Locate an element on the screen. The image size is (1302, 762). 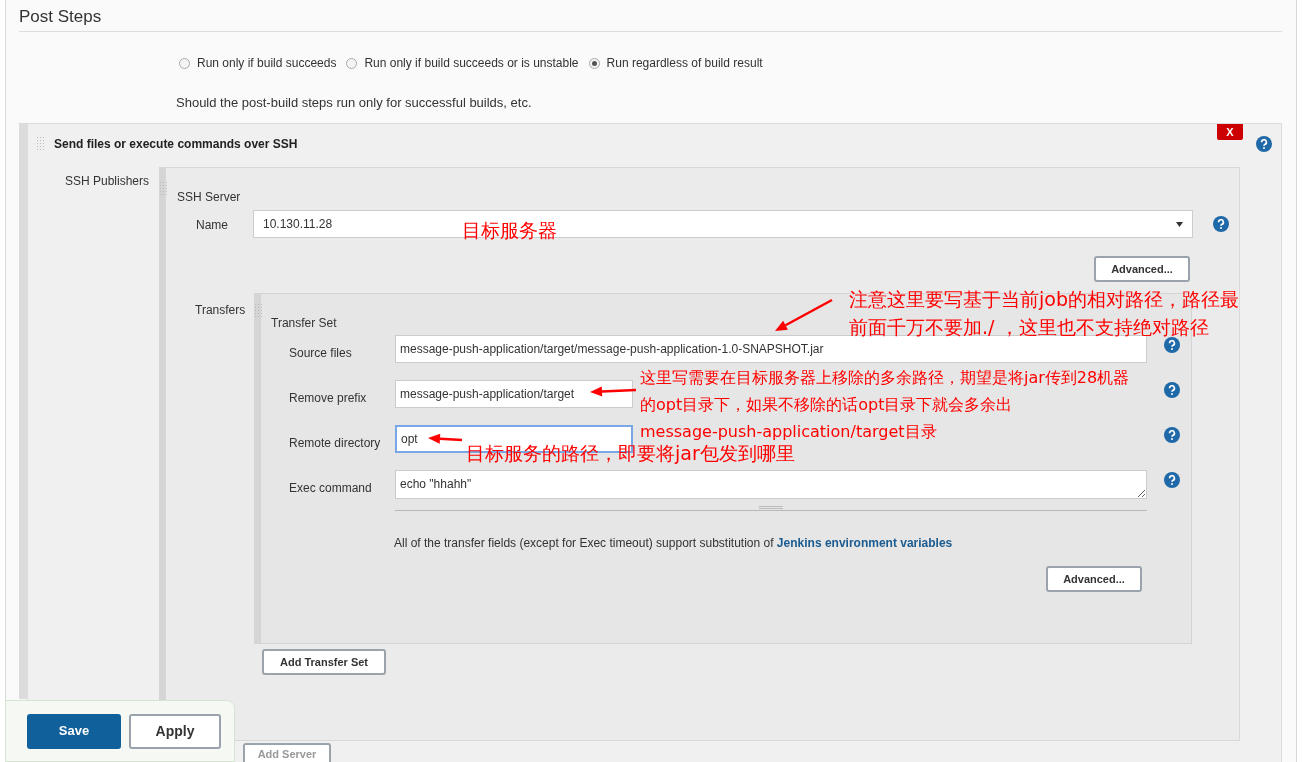
radio-option: Run only if build succeeds or is unstable is located at coordinates (462, 63).